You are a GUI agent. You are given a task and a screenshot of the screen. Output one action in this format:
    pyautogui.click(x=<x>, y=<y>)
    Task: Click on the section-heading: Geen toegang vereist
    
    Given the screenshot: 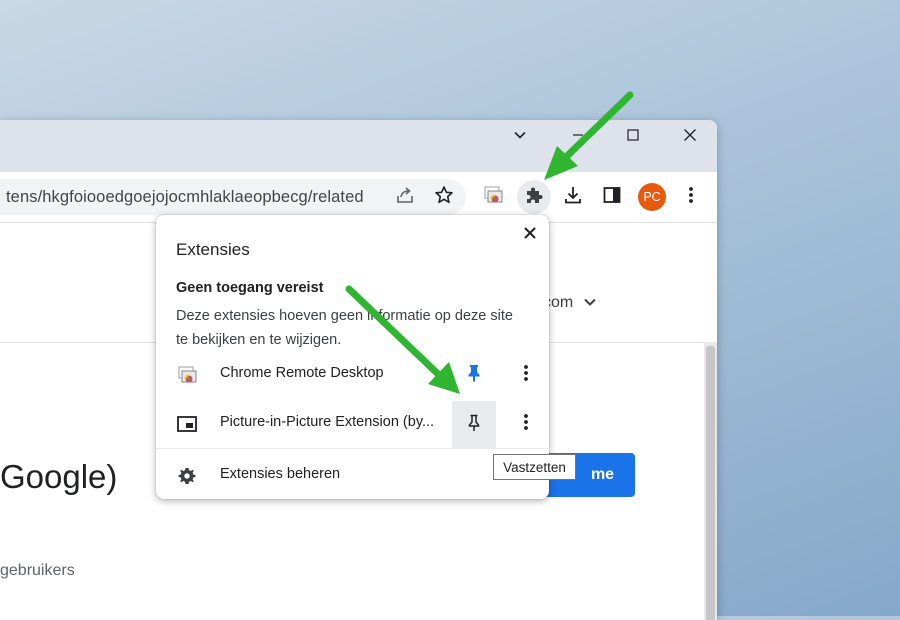 What is the action you would take?
    pyautogui.click(x=250, y=288)
    